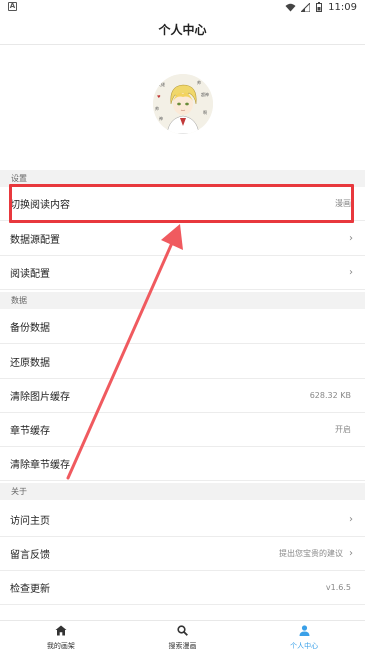  I want to click on section-header-data: 数据, so click(182, 300).